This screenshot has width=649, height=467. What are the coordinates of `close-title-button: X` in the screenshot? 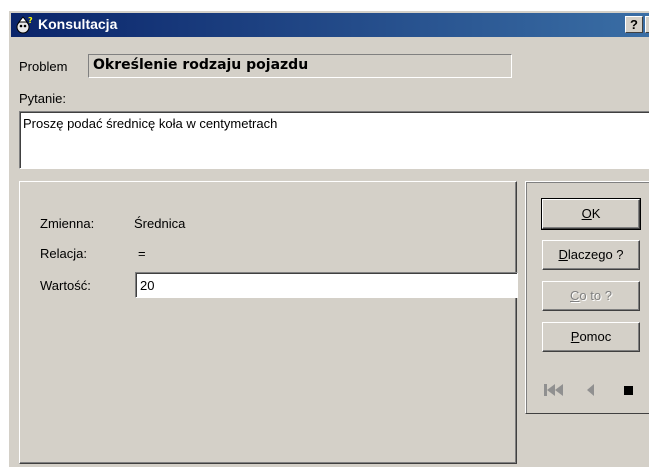 It's located at (647, 24).